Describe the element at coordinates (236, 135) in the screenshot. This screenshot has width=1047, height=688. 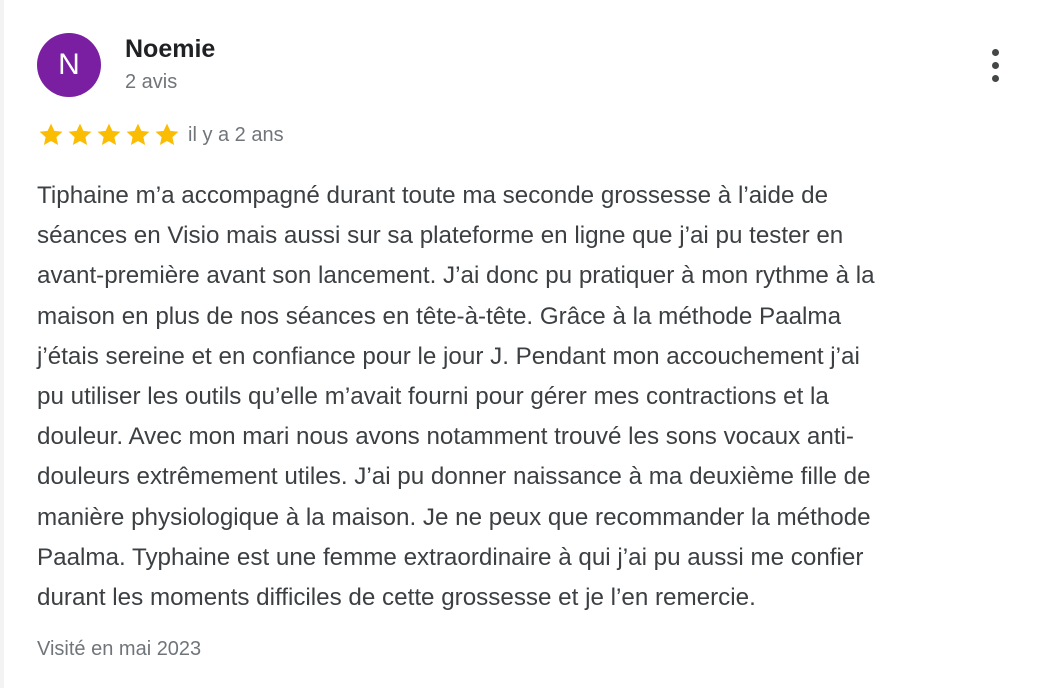
I see `review-date: il y a 2 ans` at that location.